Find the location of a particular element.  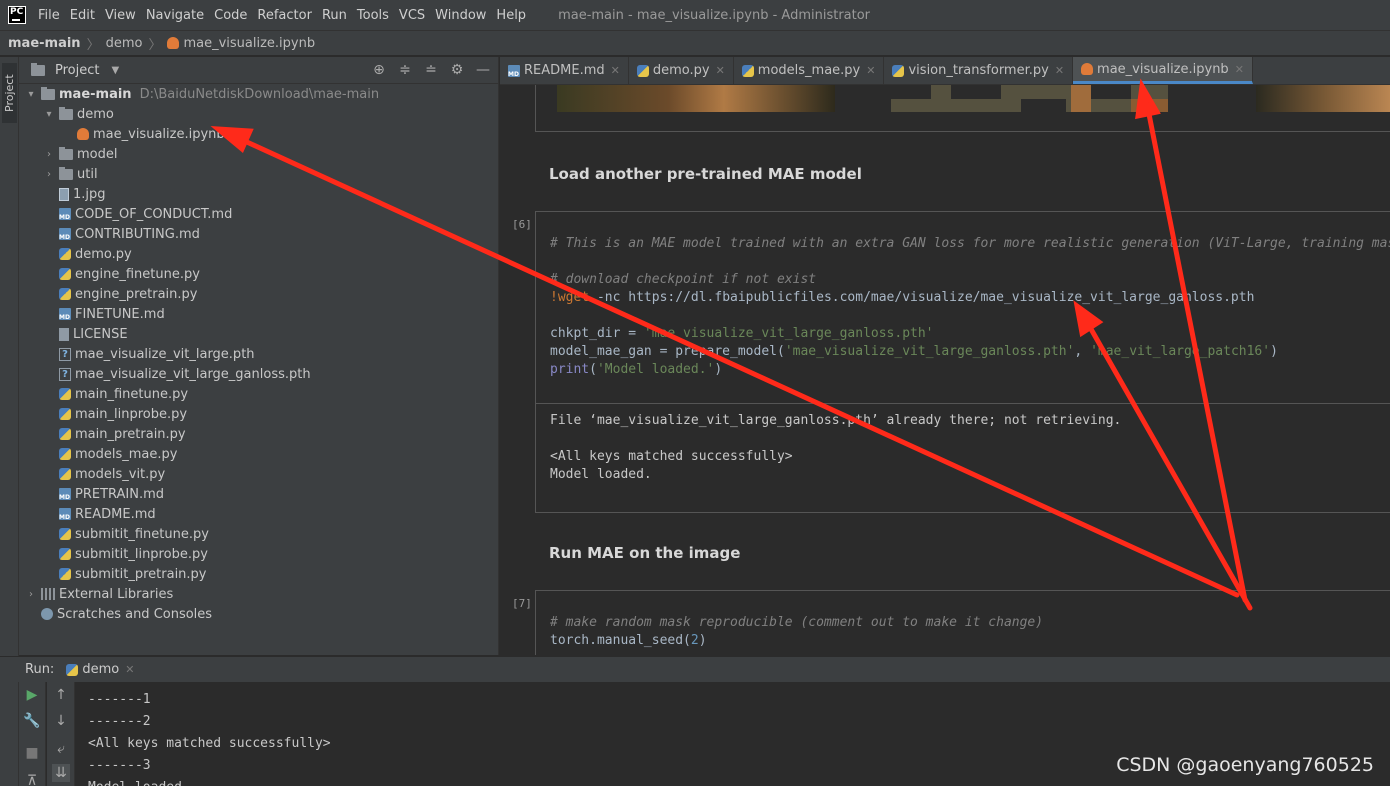

menu-file: File is located at coordinates (49, 15).